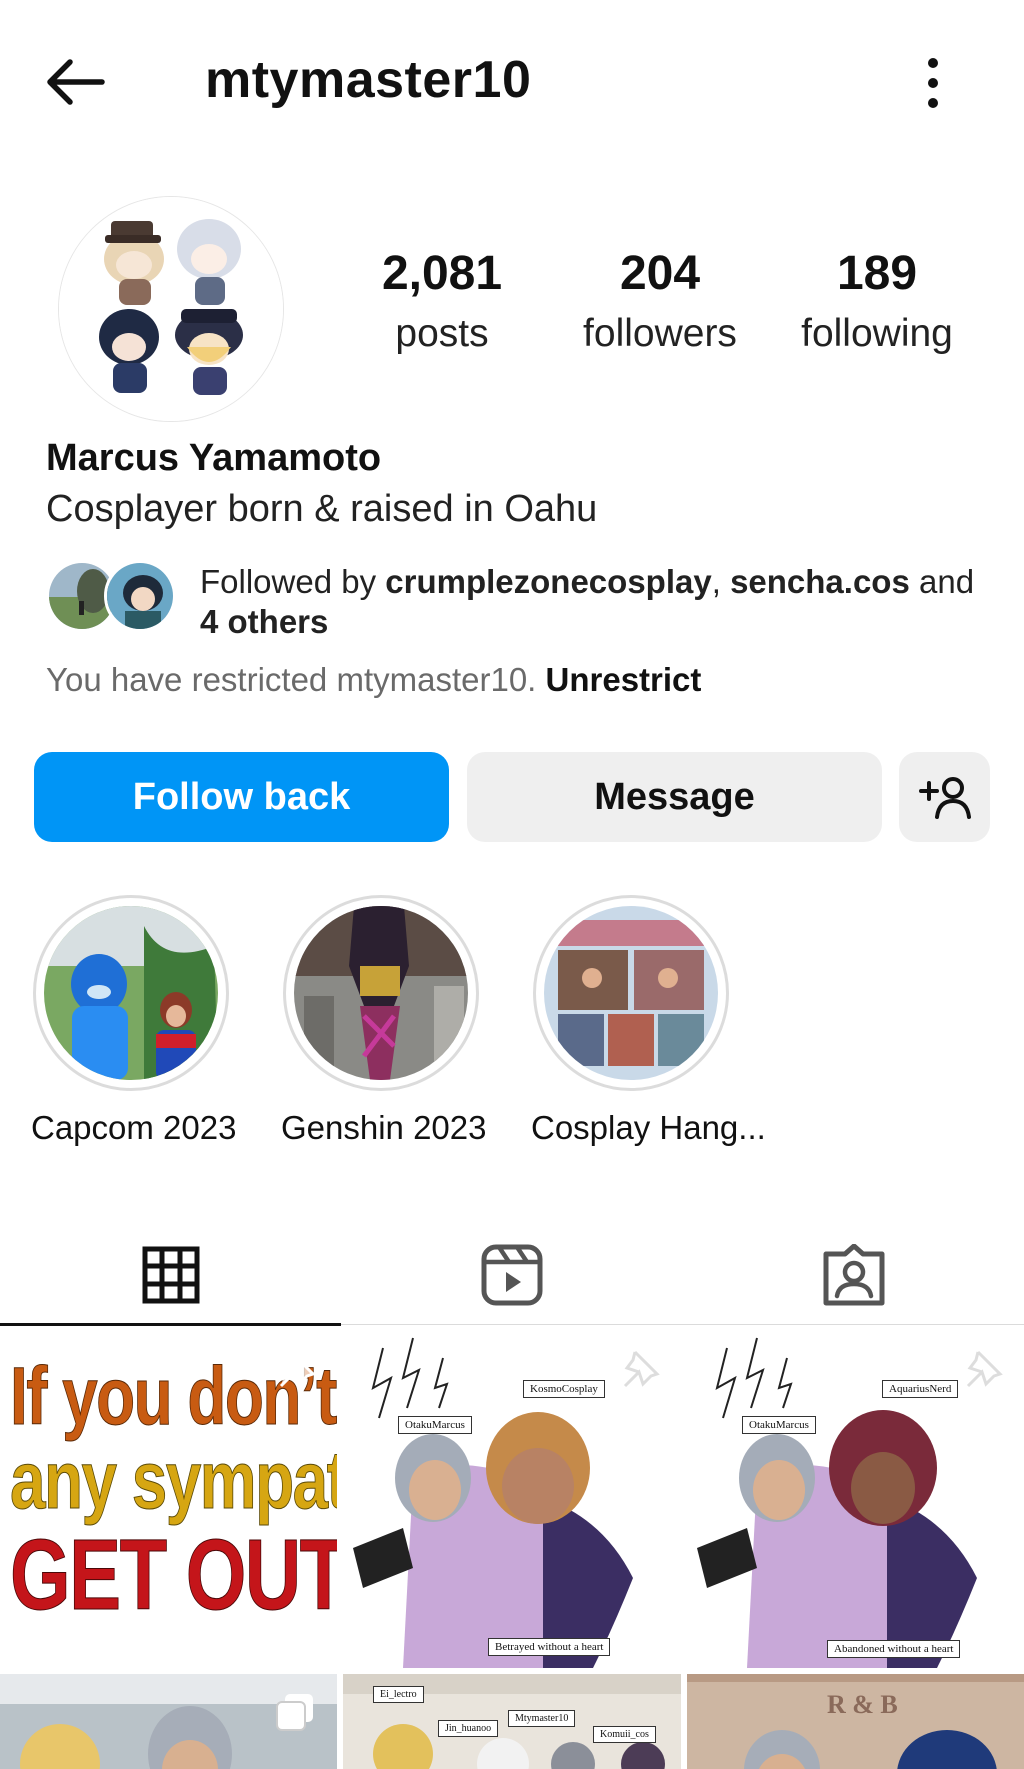 The image size is (1024, 1769). Describe the element at coordinates (877, 273) in the screenshot. I see `following-count: 189` at that location.